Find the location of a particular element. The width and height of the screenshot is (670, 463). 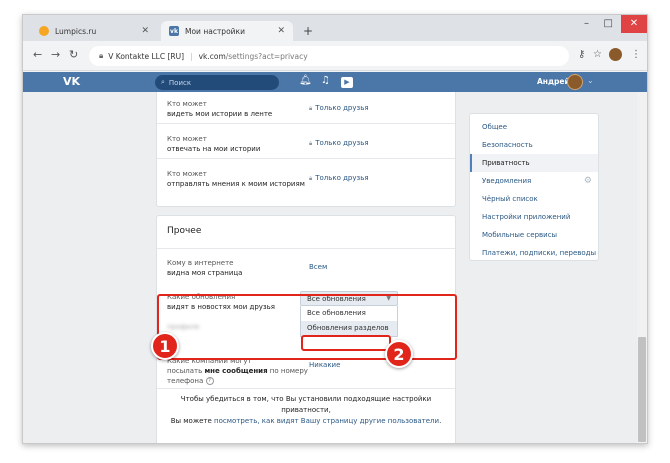

footer-text: Вы можете is located at coordinates (192, 421).